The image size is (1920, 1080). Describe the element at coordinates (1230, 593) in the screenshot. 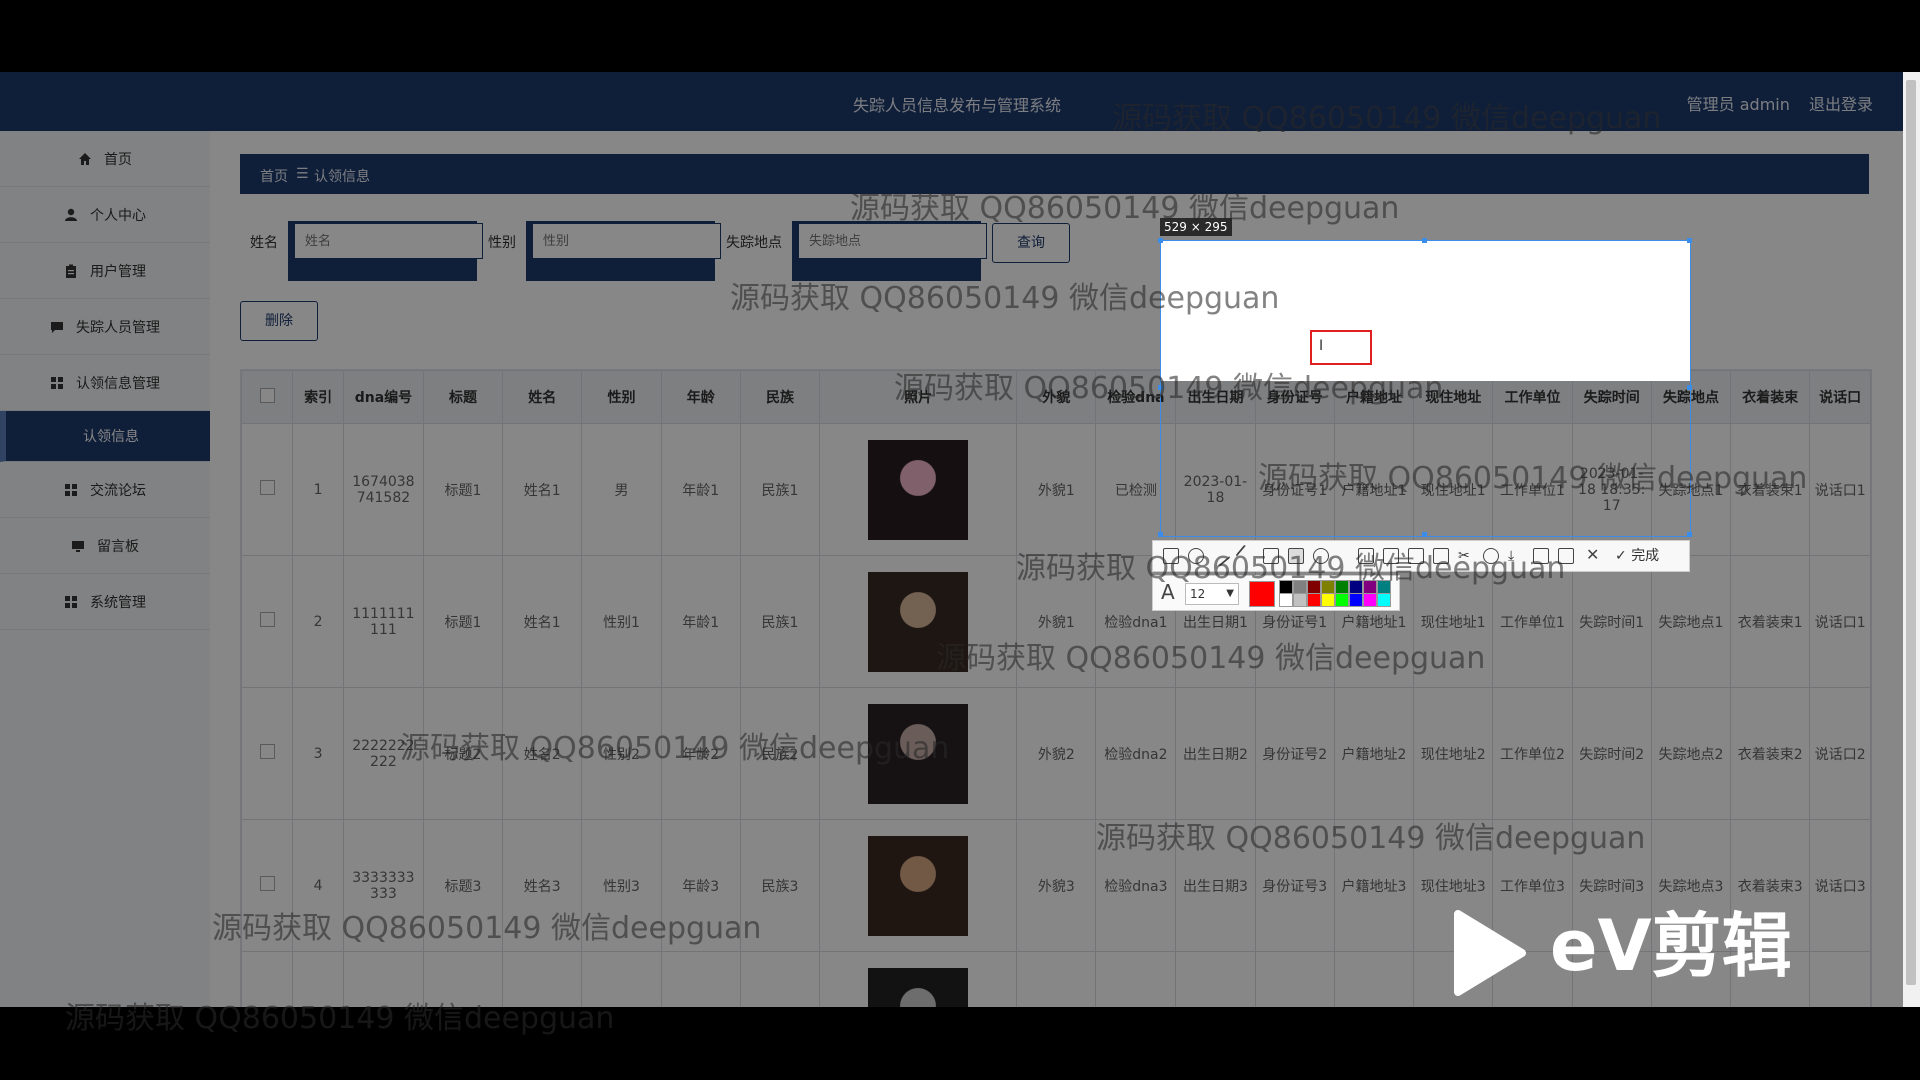

I see `chevron-down-icon: ▼` at that location.